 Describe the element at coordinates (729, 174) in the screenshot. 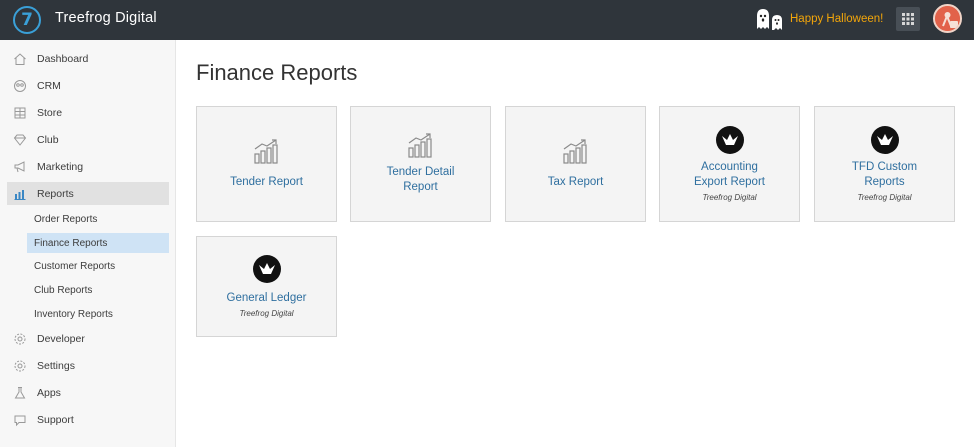

I see `report-card-title: Accounting Export Report` at that location.